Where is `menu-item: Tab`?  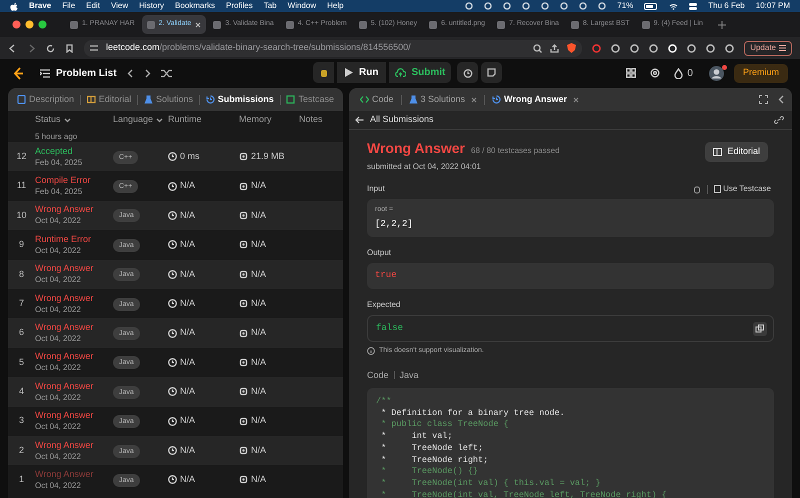
menu-item: Tab is located at coordinates (270, 6).